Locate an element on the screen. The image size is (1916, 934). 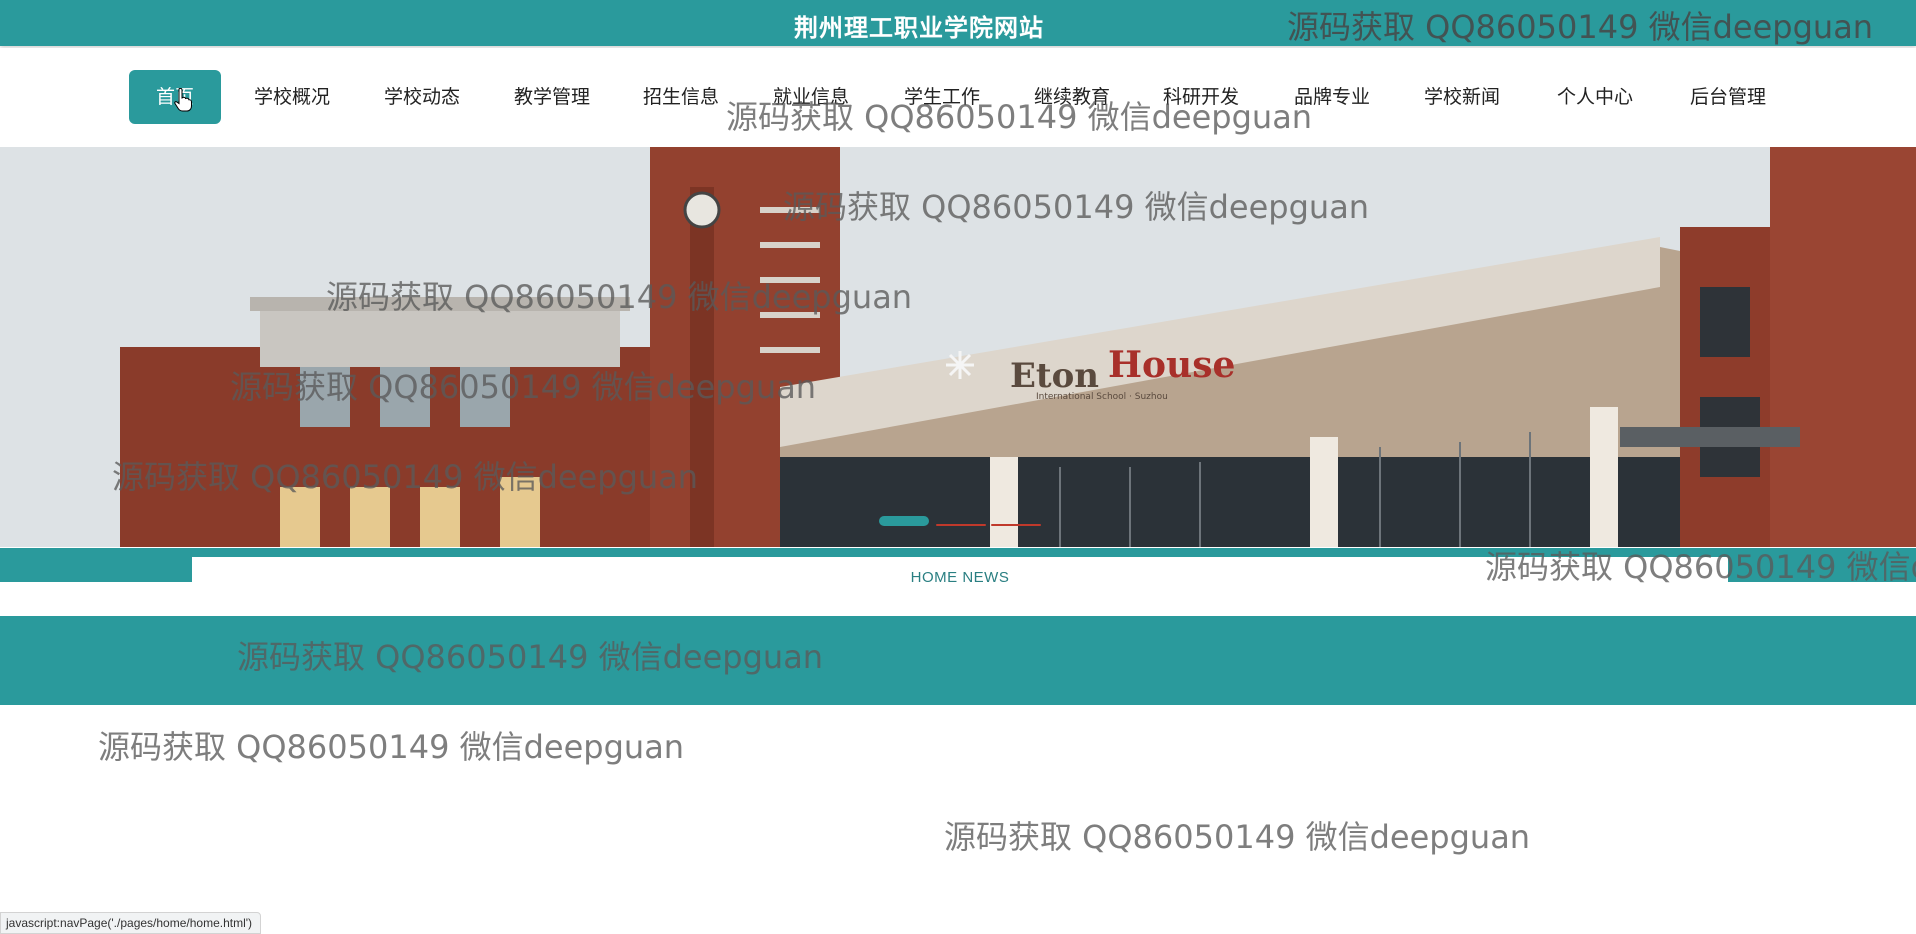
nav-item-teaching-management: 教学管理 is located at coordinates (552, 97).